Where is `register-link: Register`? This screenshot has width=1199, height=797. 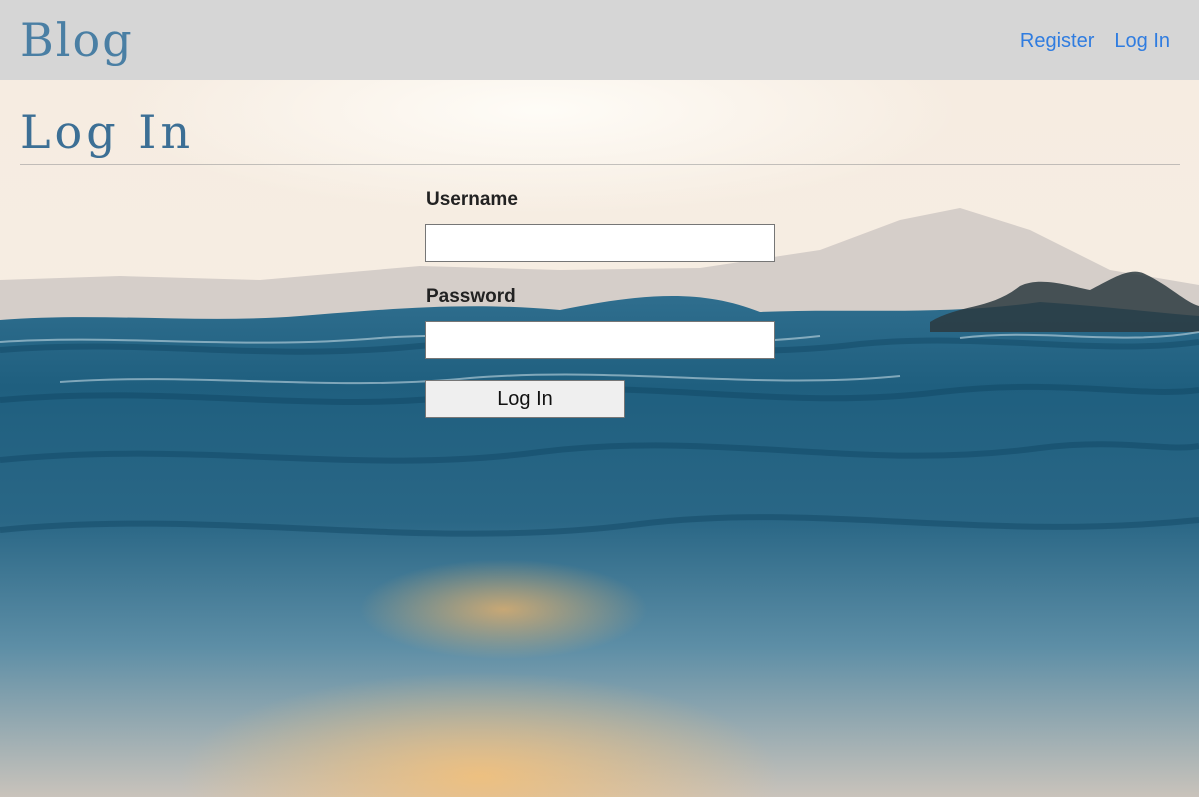
register-link: Register is located at coordinates (1057, 41).